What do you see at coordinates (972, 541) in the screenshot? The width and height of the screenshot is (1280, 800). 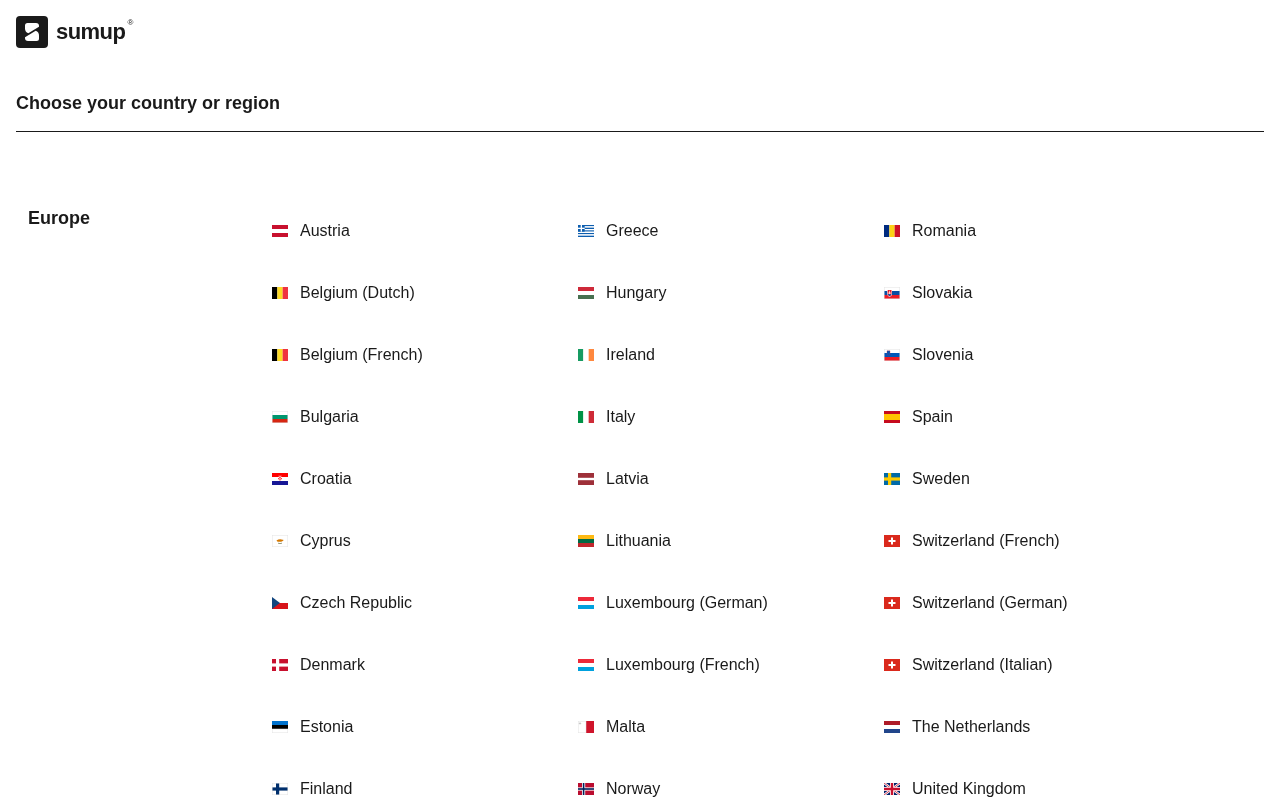 I see `country-link: Switzerland (French)` at bounding box center [972, 541].